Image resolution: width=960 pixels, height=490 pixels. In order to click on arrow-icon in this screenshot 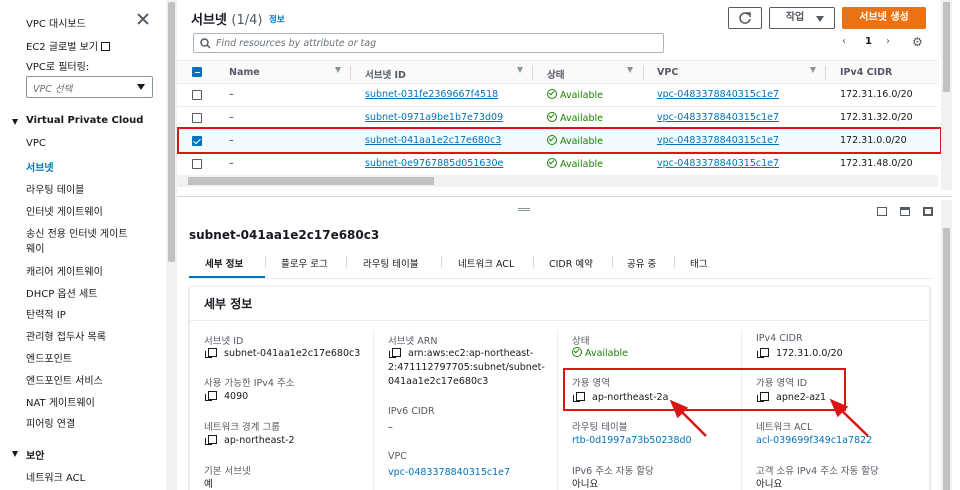, I will do `click(769, 417)`.